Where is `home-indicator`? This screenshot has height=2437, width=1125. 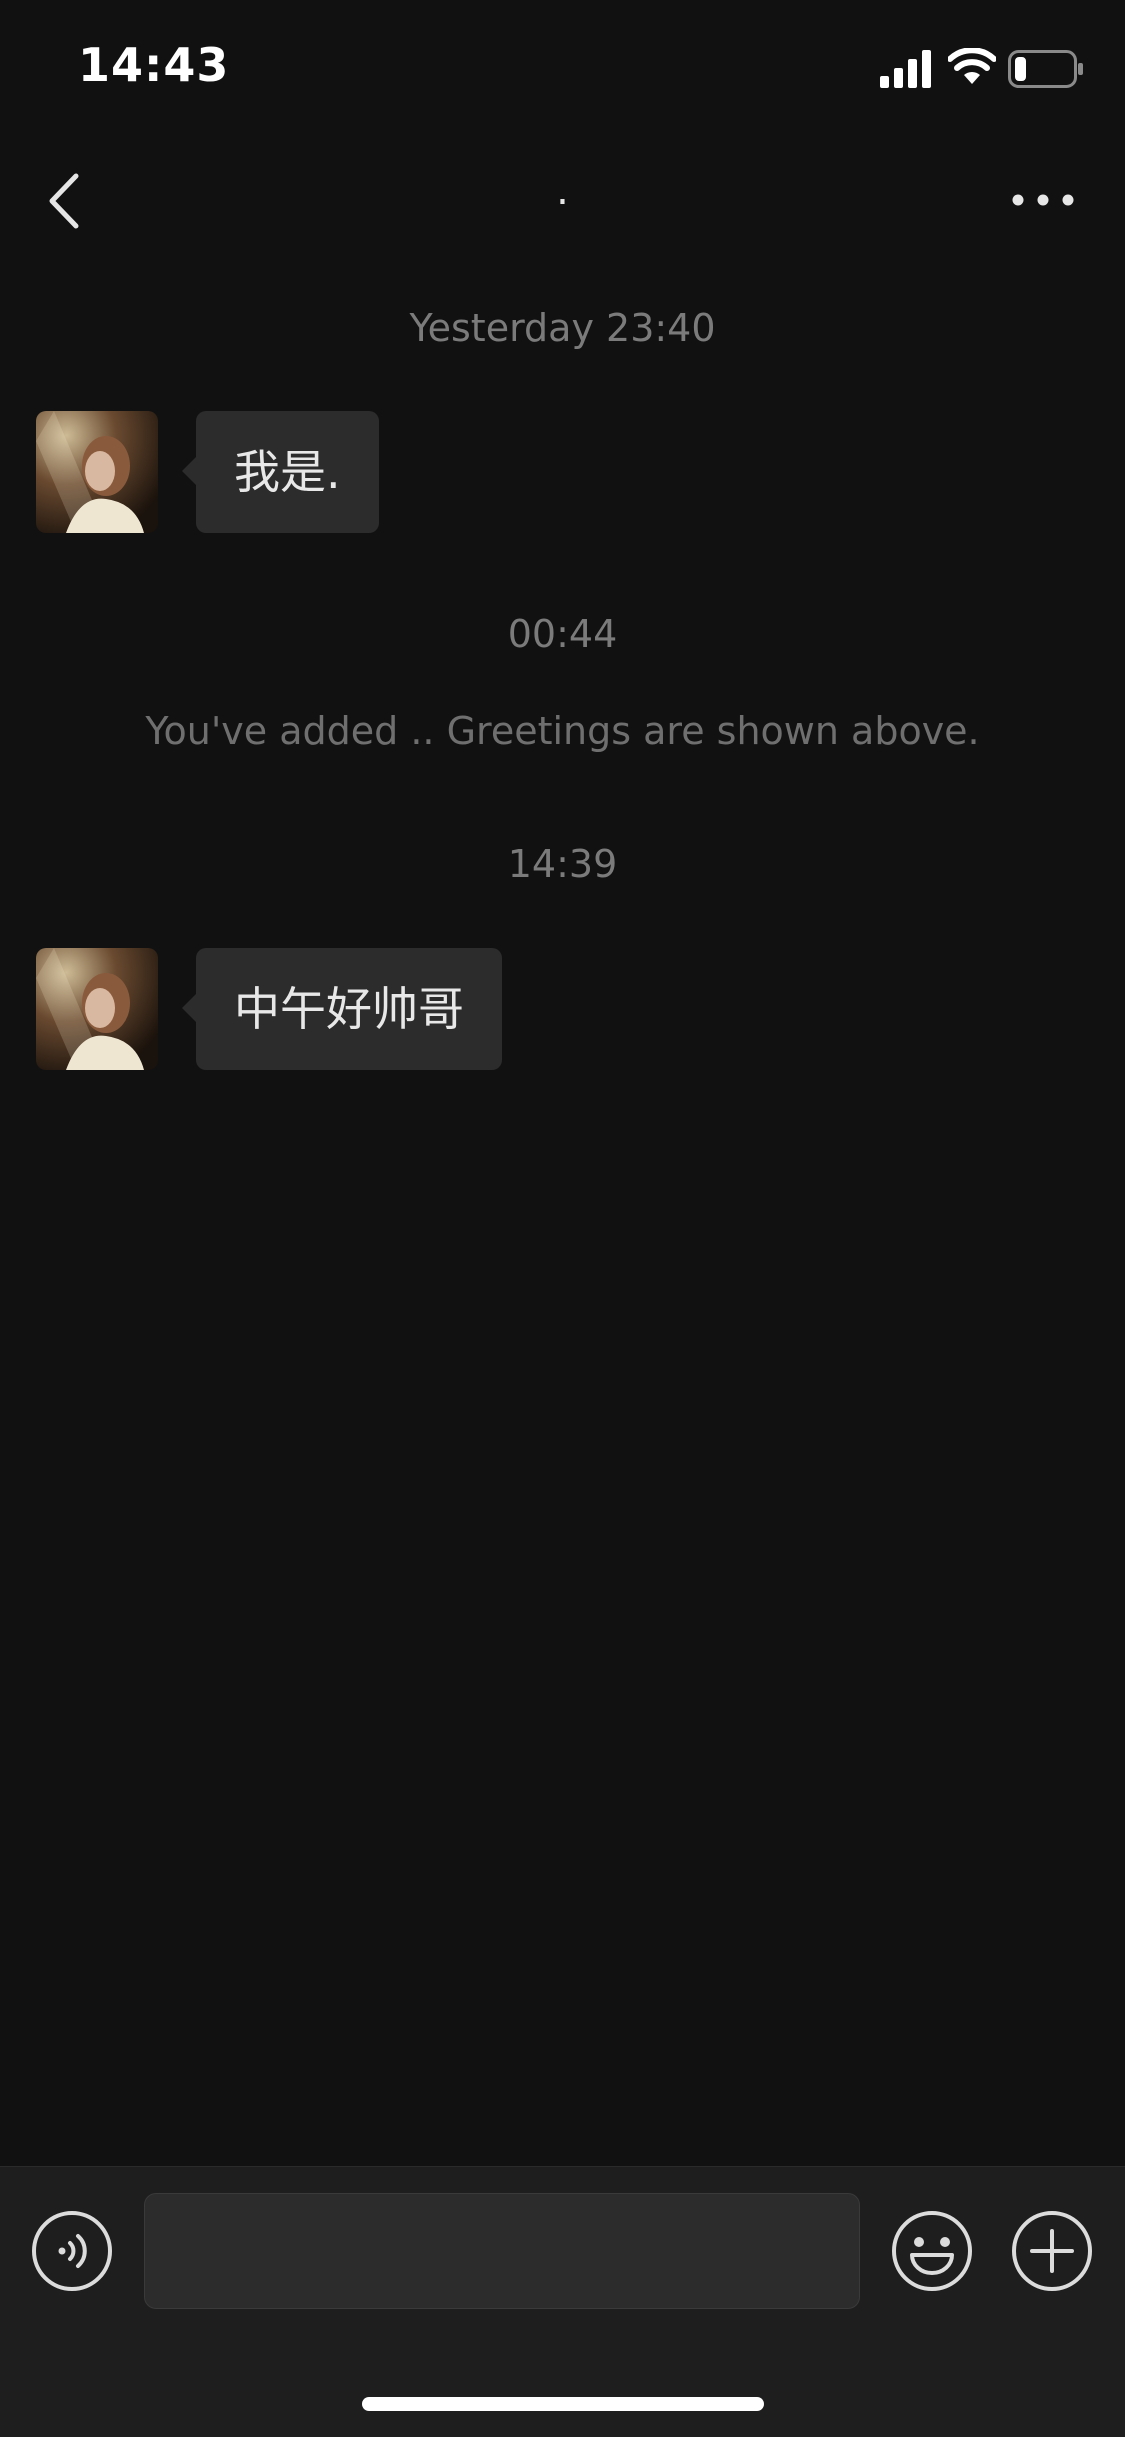
home-indicator is located at coordinates (563, 2404).